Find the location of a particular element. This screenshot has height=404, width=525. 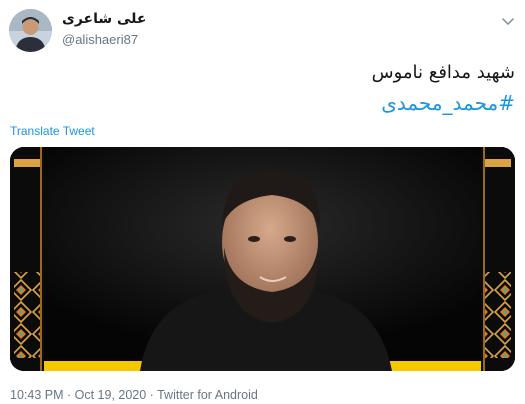

tweet-date: Oct 19, 2020 is located at coordinates (111, 395).